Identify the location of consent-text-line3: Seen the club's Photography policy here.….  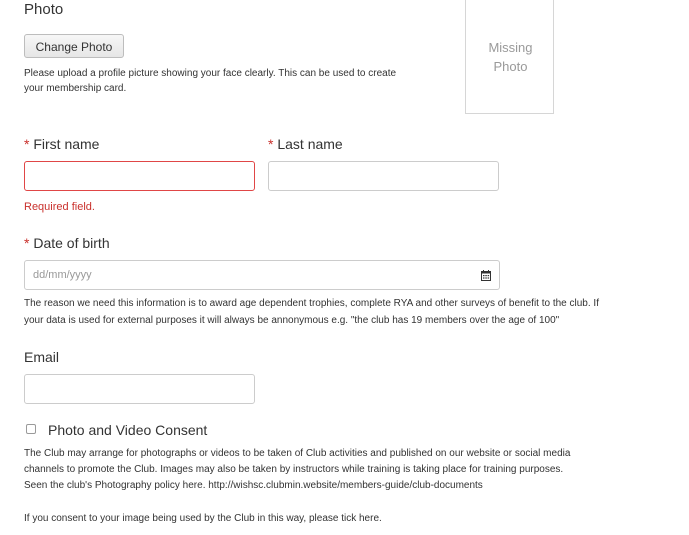
(253, 485).